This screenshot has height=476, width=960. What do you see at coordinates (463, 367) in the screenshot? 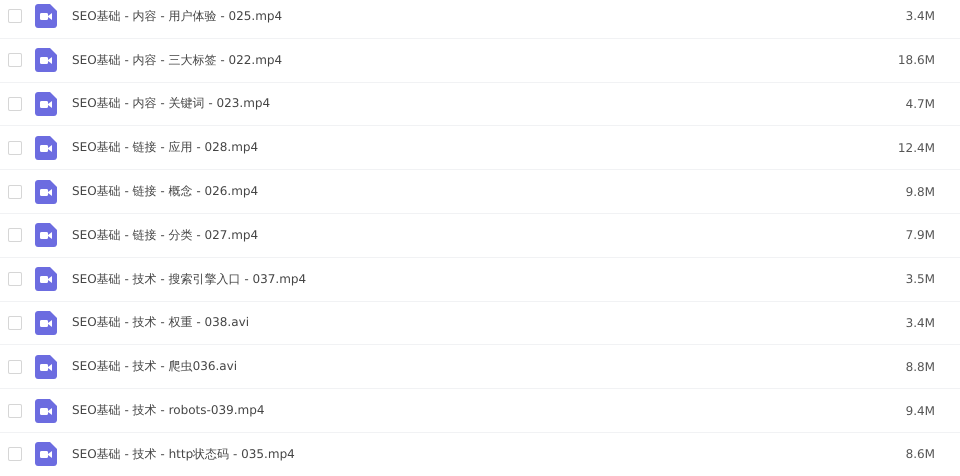
I see `file-name: SEO基础 - 技术 - 爬虫036.avi` at bounding box center [463, 367].